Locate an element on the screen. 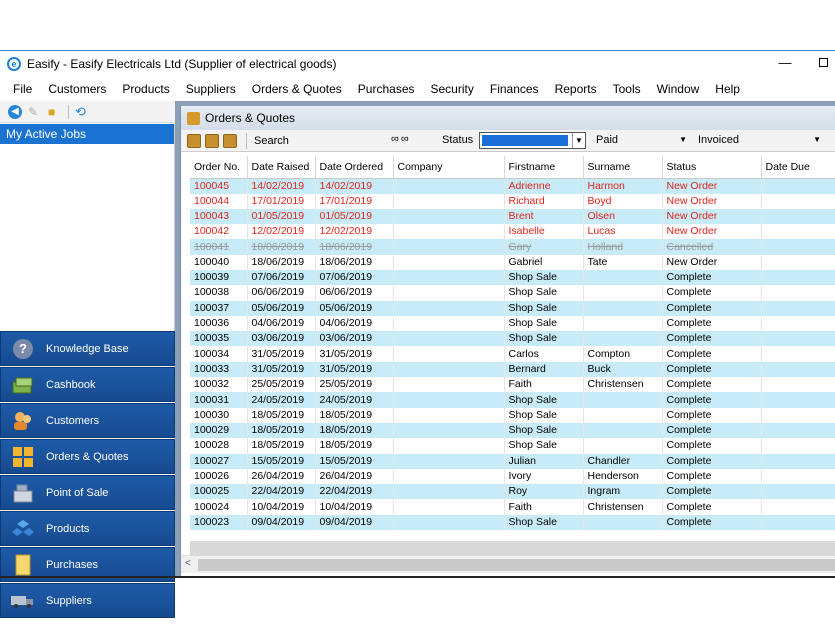 This screenshot has width=835, height=626. status-filter-select: ▼ is located at coordinates (532, 140).